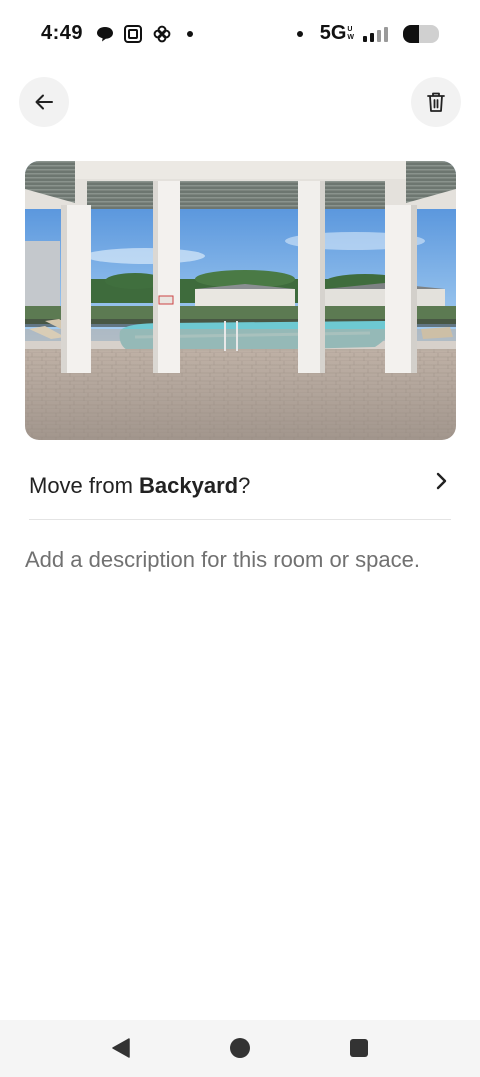 The height and width of the screenshot is (1077, 480). I want to click on network-type: 5G U W, so click(337, 33).